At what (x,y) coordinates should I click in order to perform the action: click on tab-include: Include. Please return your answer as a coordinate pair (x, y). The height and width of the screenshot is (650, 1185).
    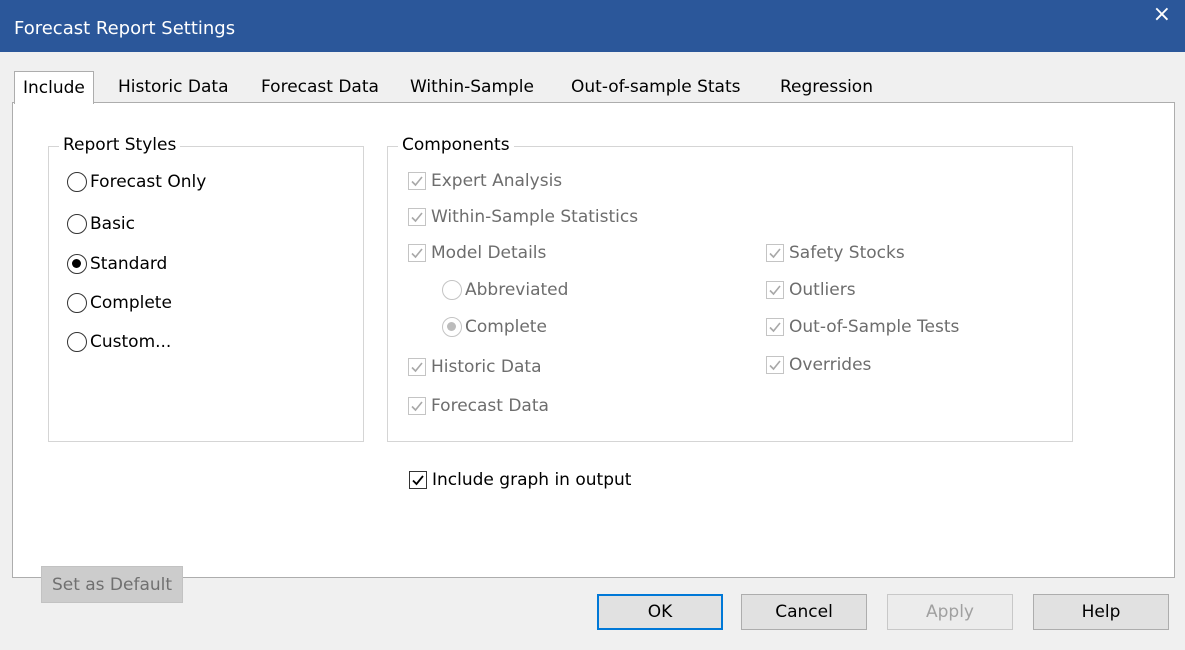
    Looking at the image, I should click on (54, 87).